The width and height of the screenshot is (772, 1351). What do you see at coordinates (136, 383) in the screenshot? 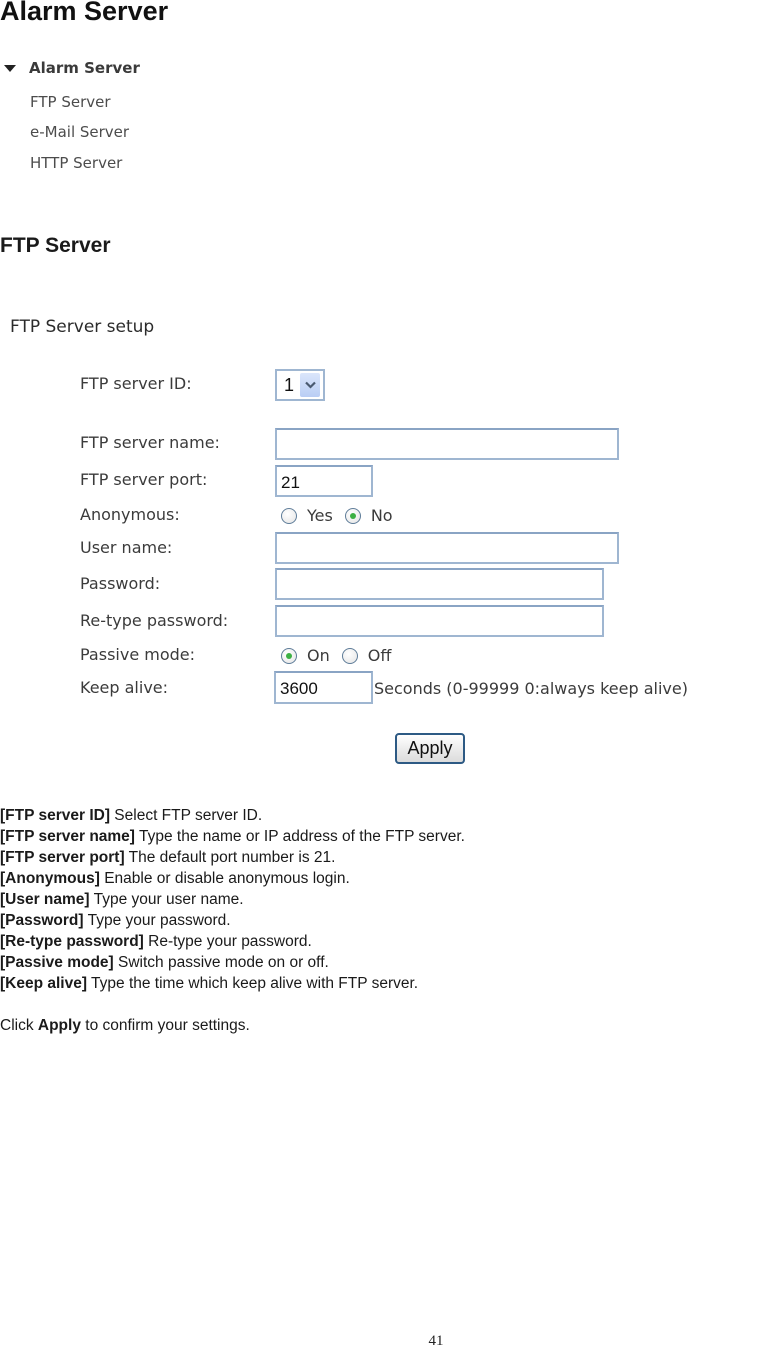
I see `server-id-label: FTP server ID:` at bounding box center [136, 383].